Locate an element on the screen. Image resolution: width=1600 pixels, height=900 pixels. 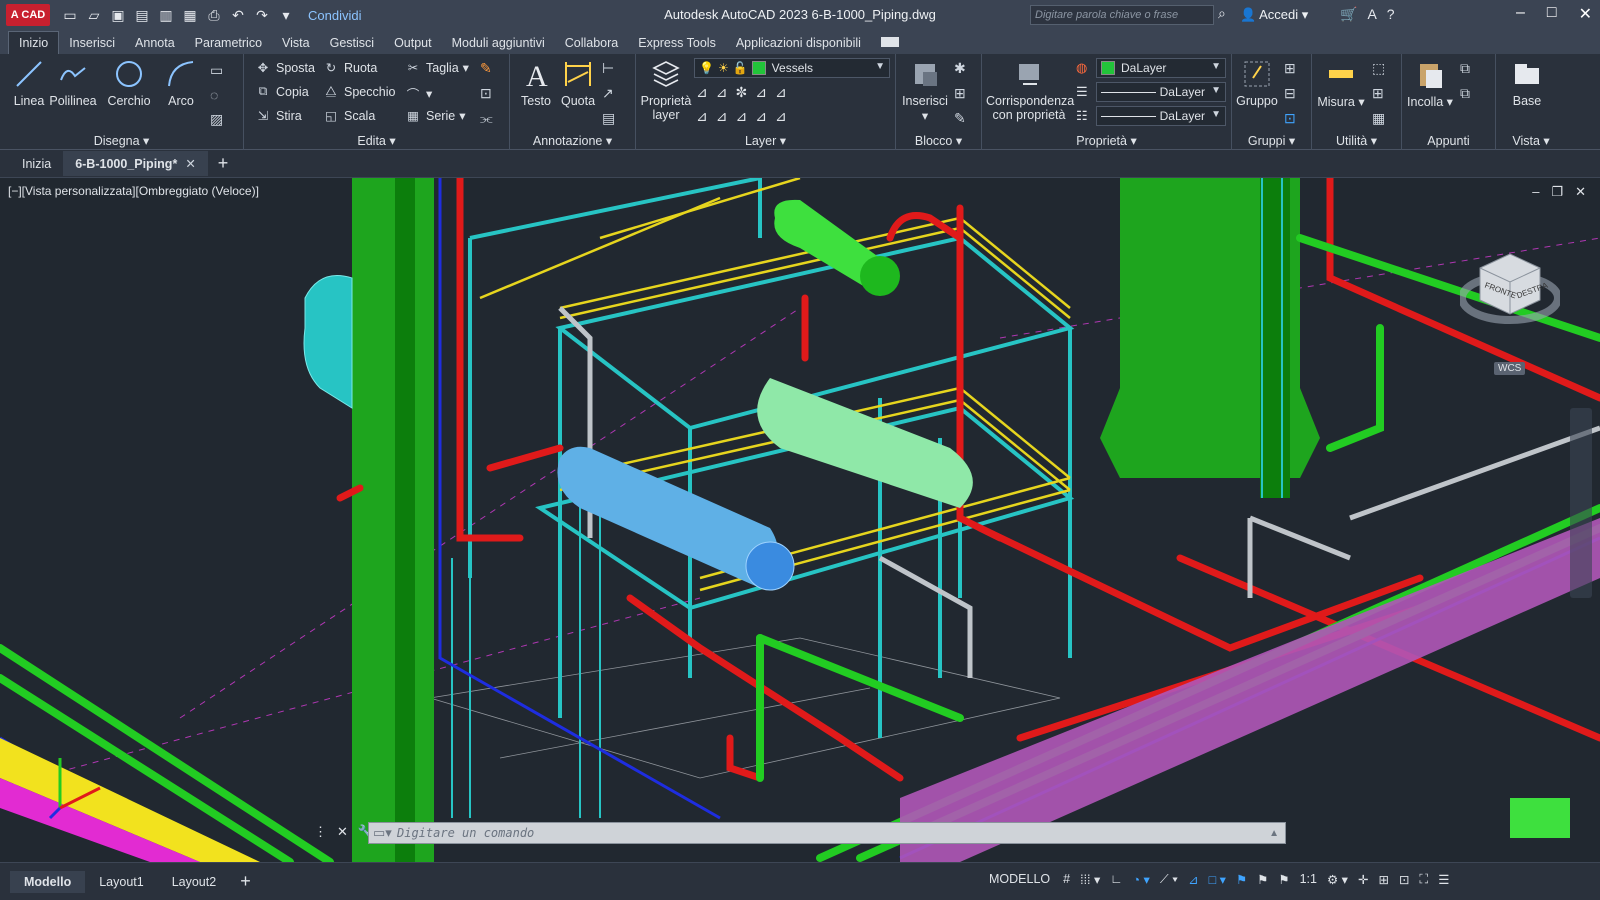
tab-drawing: 6-B-1000_Piping* ✕ is located at coordinates (135, 163).